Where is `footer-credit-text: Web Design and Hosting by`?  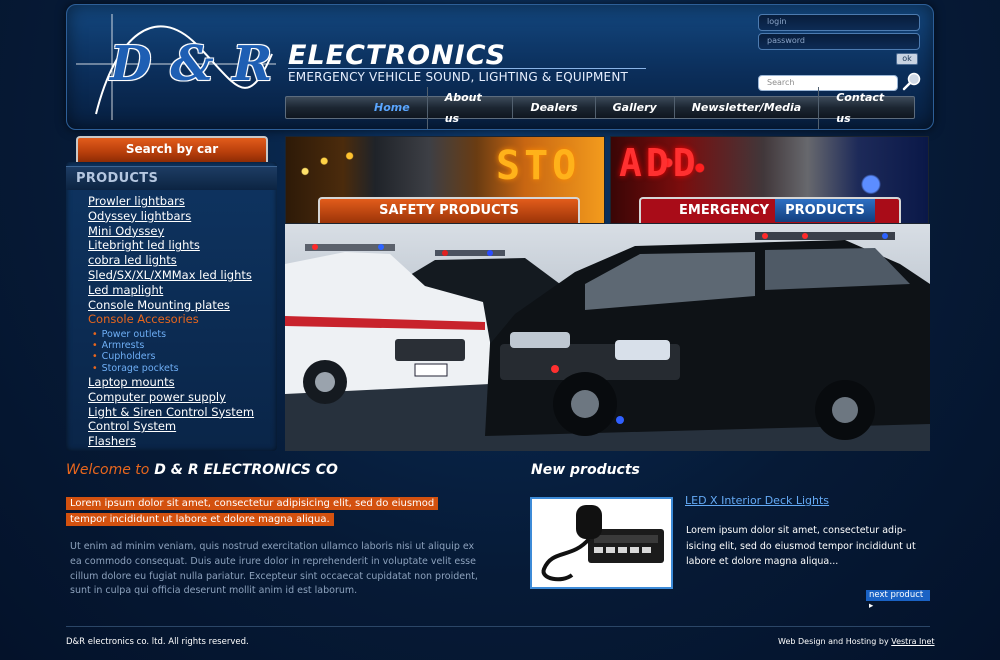
footer-credit-text: Web Design and Hosting by is located at coordinates (833, 641).